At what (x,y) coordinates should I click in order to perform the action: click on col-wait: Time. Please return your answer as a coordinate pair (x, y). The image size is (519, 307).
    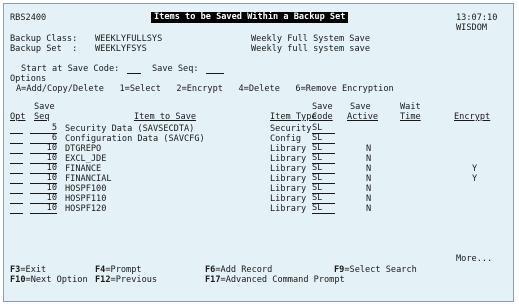
    Looking at the image, I should click on (410, 117).